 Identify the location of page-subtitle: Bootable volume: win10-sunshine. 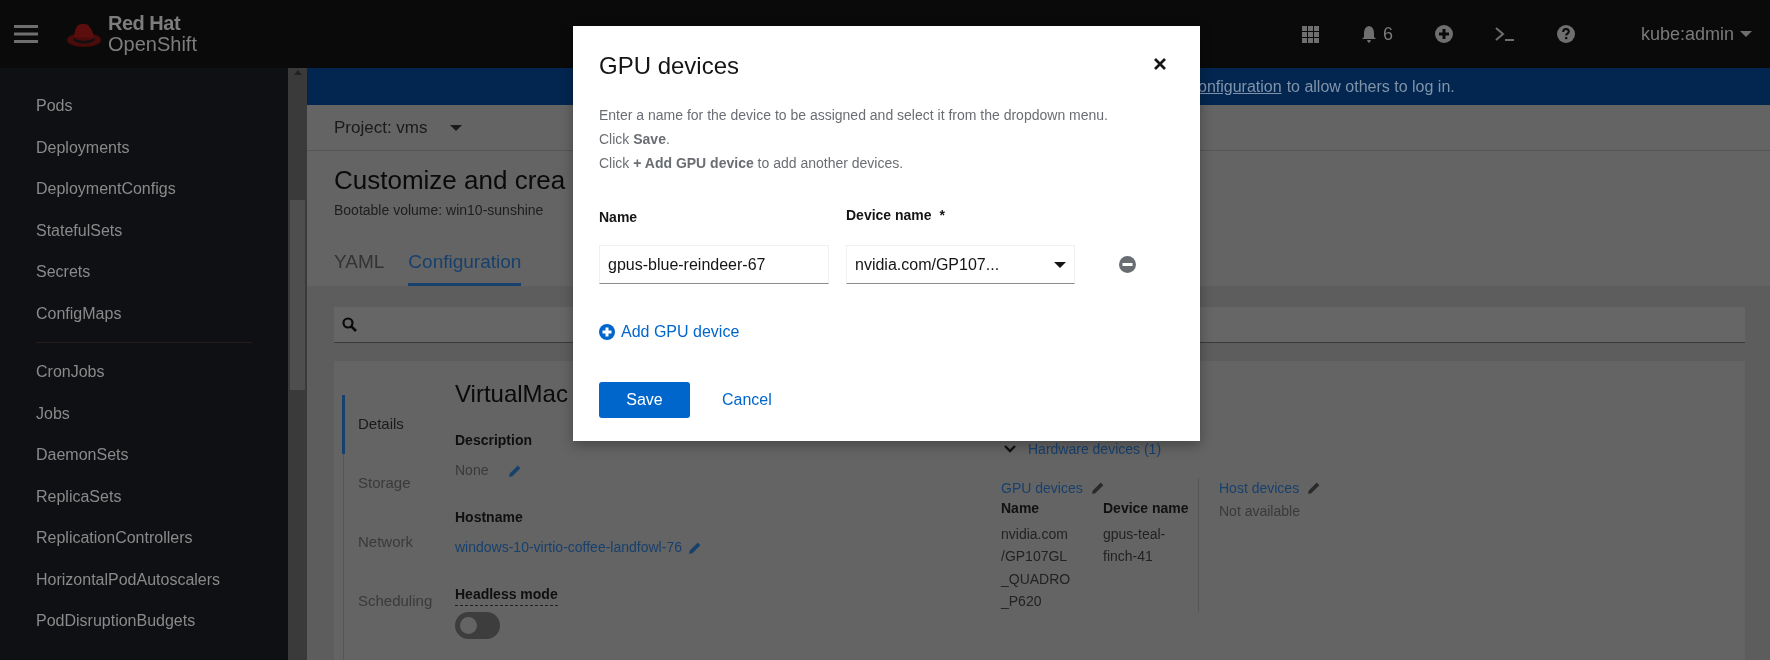
(439, 211).